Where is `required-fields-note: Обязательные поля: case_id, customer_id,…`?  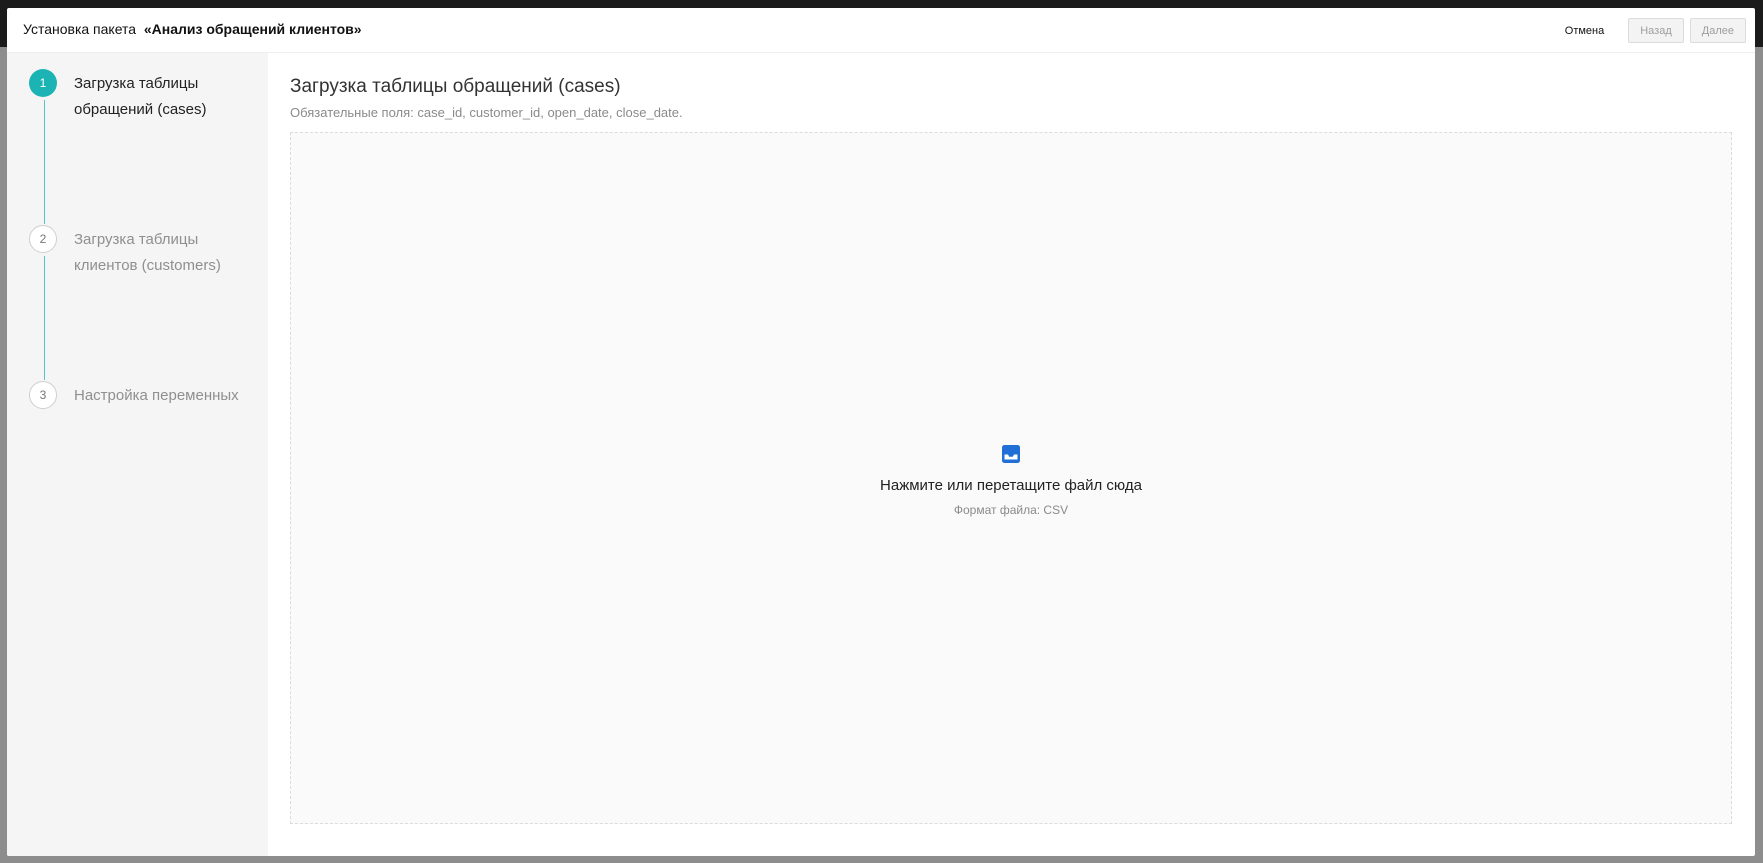
required-fields-note: Обязательные поля: case_id, customer_id,… is located at coordinates (486, 112).